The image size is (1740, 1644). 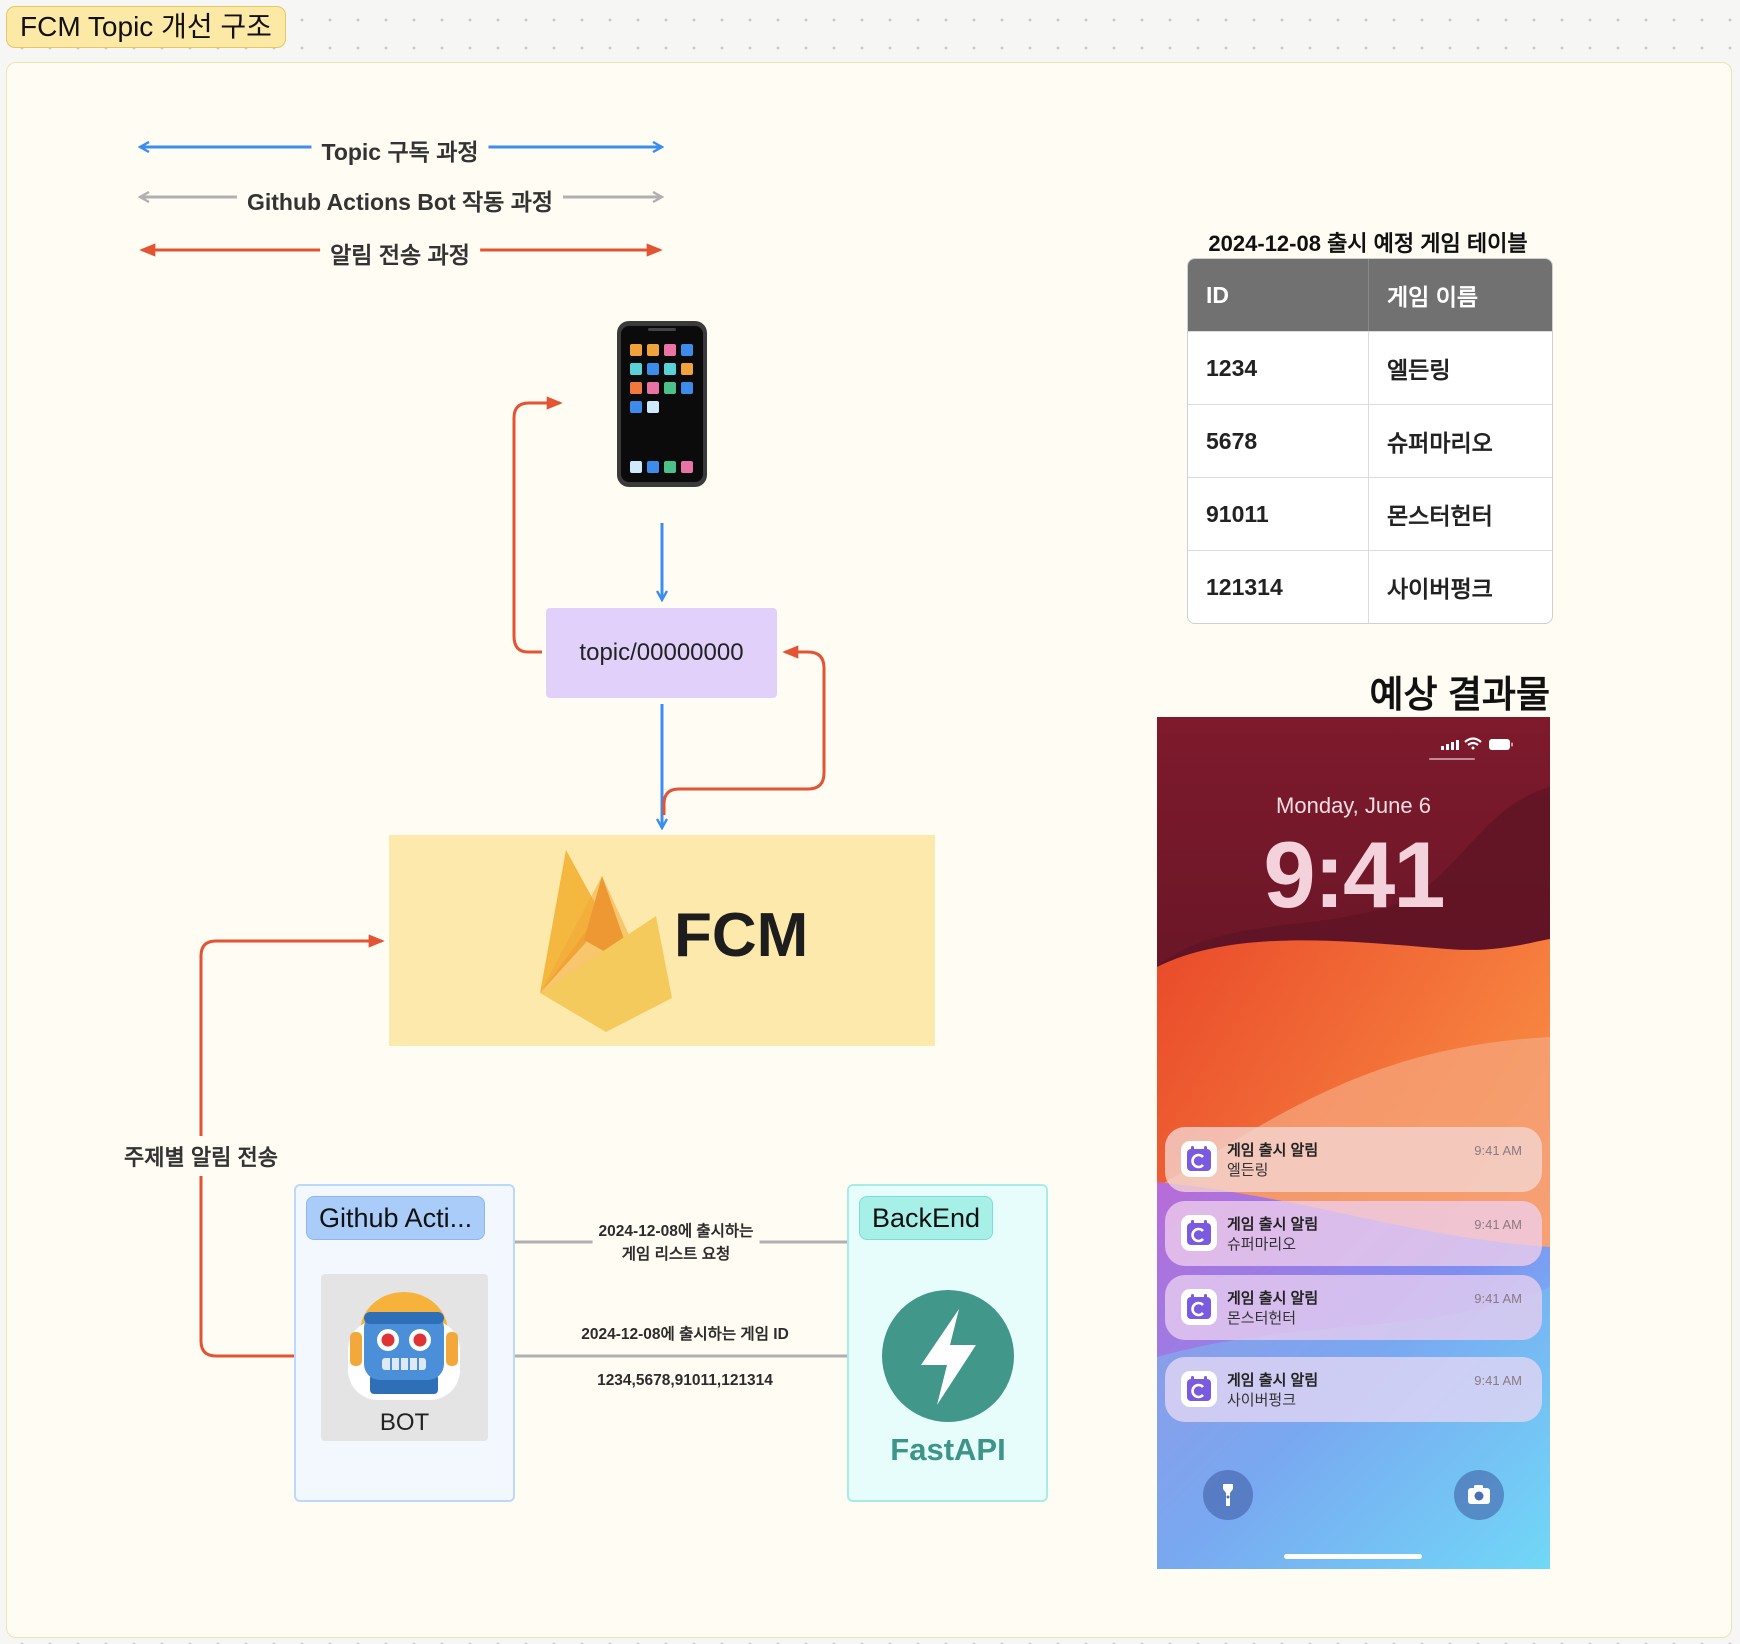 What do you see at coordinates (676, 1243) in the screenshot?
I see `edge-label-request: 2024-12-08에 출시하는 게임 리스트 요청` at bounding box center [676, 1243].